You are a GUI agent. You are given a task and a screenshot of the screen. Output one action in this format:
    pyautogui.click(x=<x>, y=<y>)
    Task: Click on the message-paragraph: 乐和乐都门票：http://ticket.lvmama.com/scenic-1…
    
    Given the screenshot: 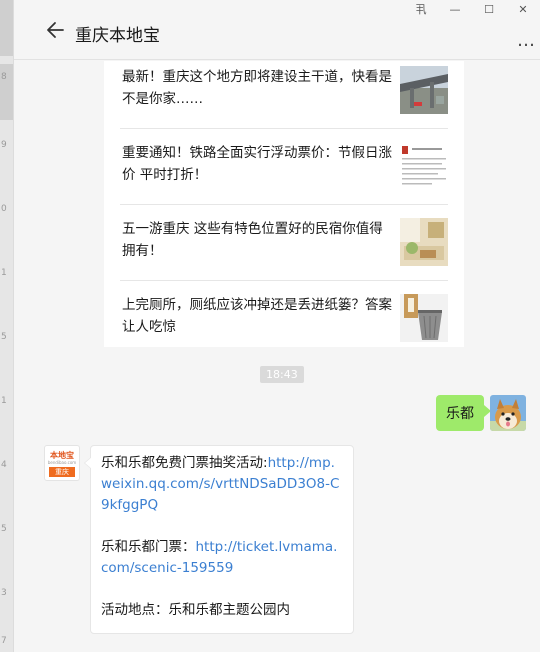 What is the action you would take?
    pyautogui.click(x=222, y=558)
    